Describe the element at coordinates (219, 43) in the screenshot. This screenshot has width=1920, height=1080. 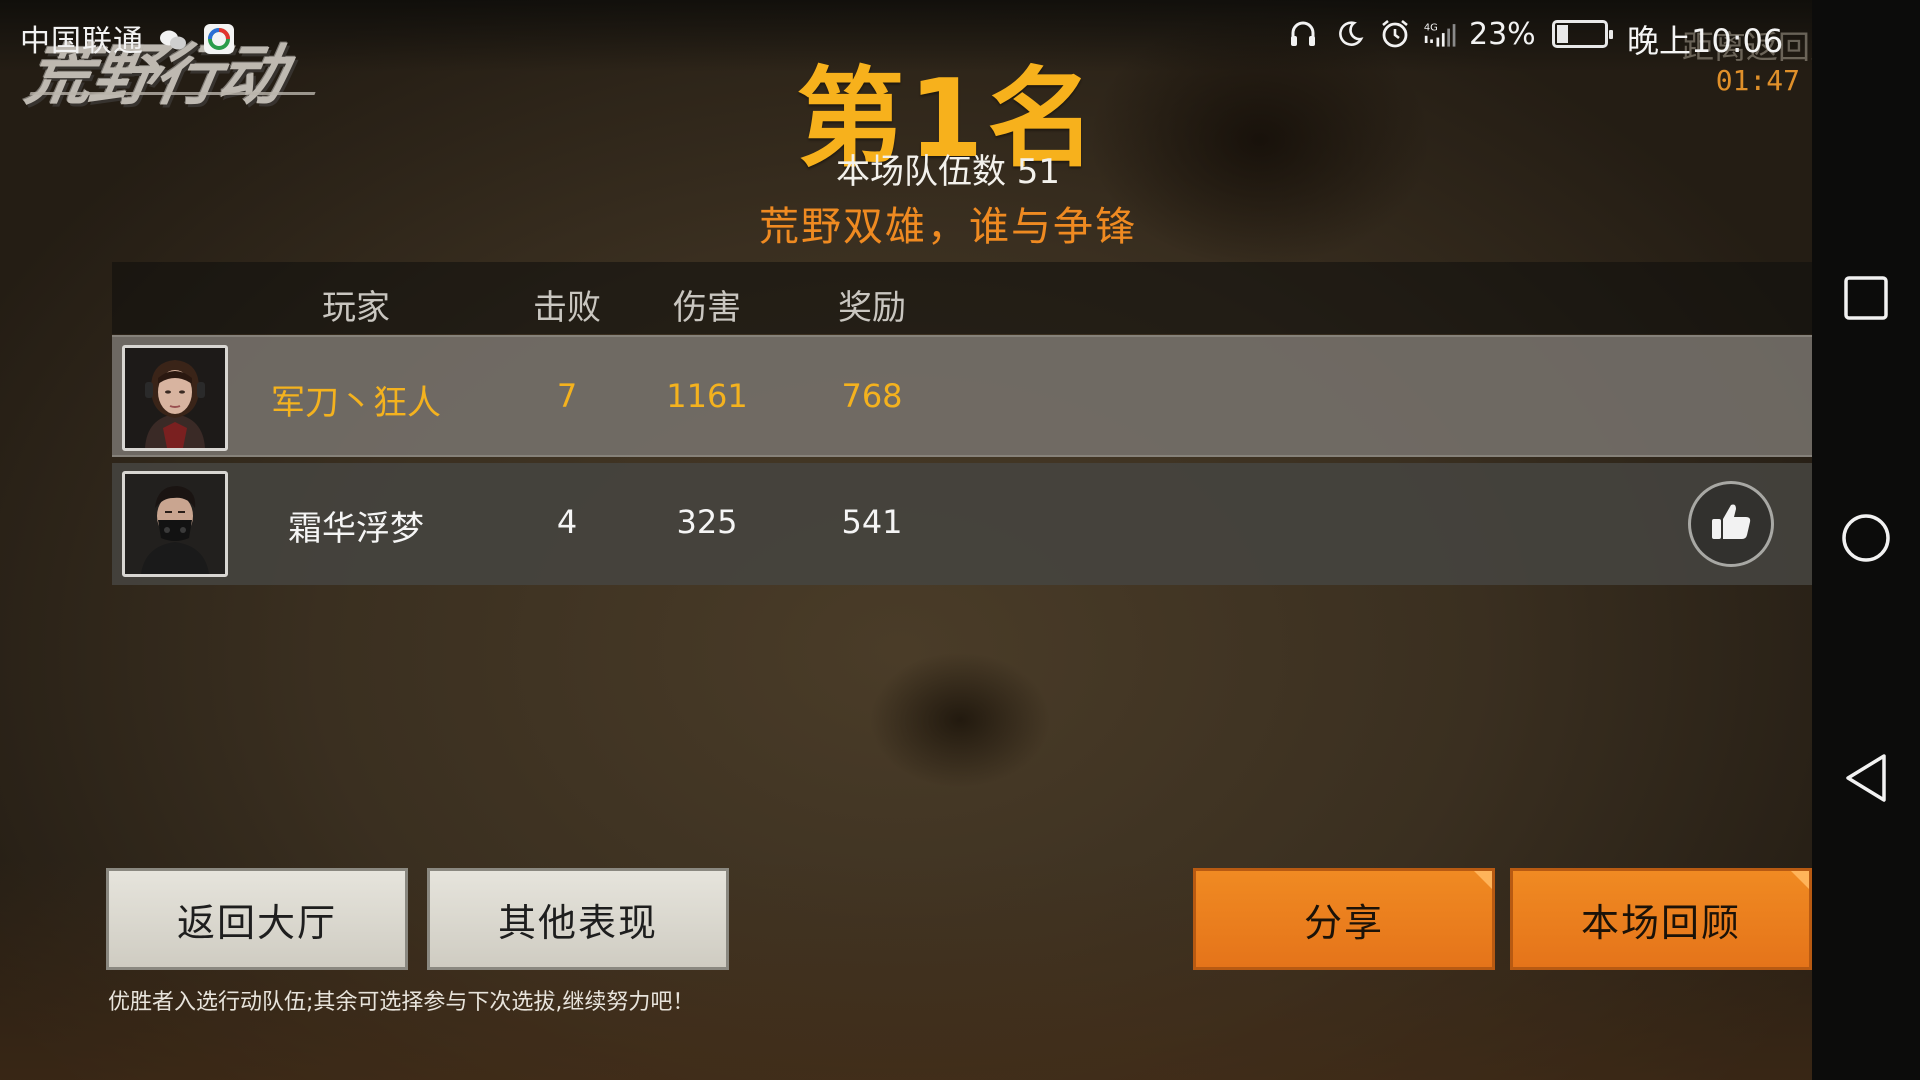
I see `app-icon` at that location.